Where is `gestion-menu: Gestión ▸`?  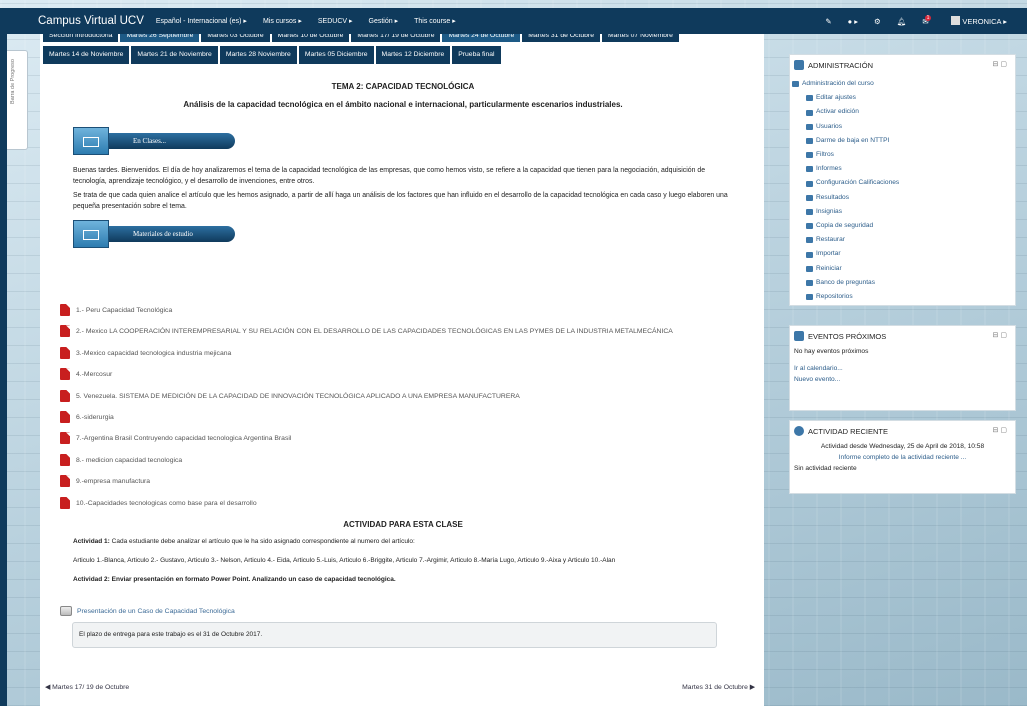 gestion-menu: Gestión ▸ is located at coordinates (384, 21).